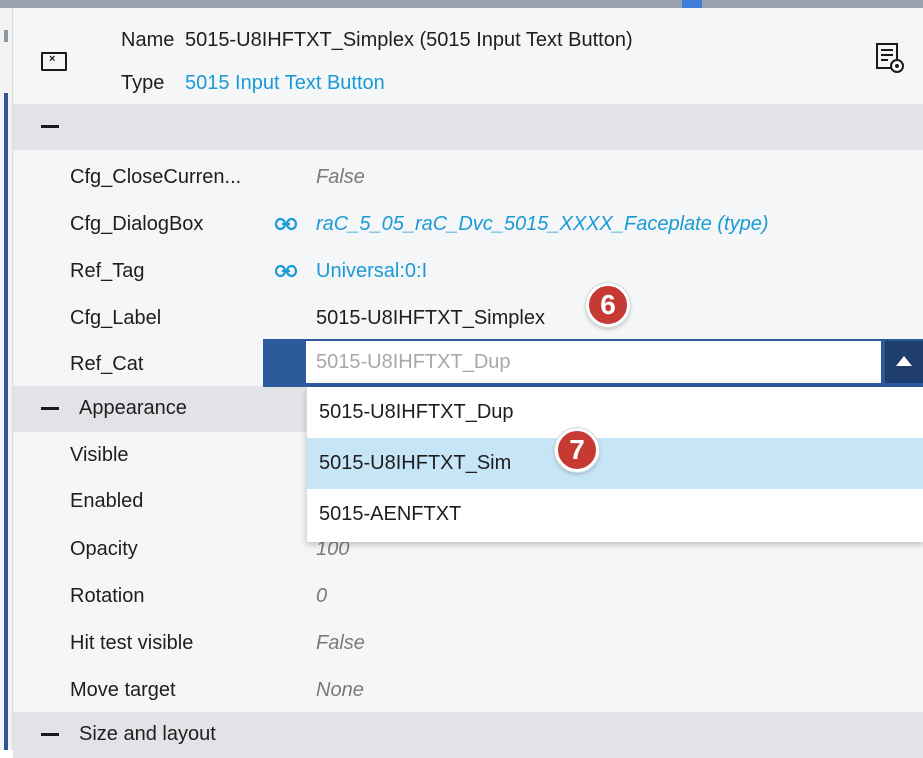  I want to click on ref-cat-combobox: 5015-U8IHFTXT_Dup, so click(593, 363).